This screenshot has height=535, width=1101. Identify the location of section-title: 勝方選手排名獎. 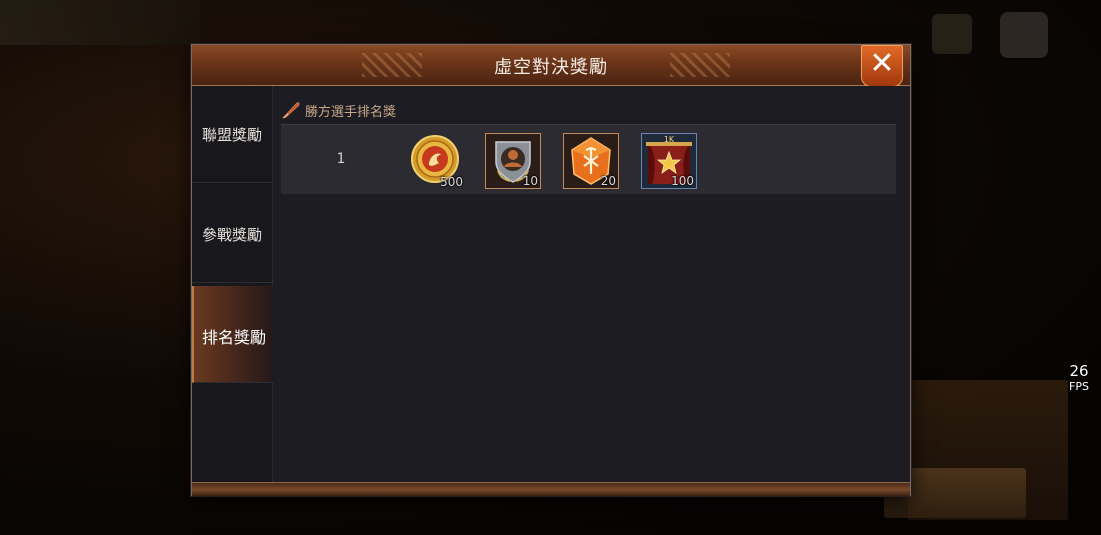
(351, 112).